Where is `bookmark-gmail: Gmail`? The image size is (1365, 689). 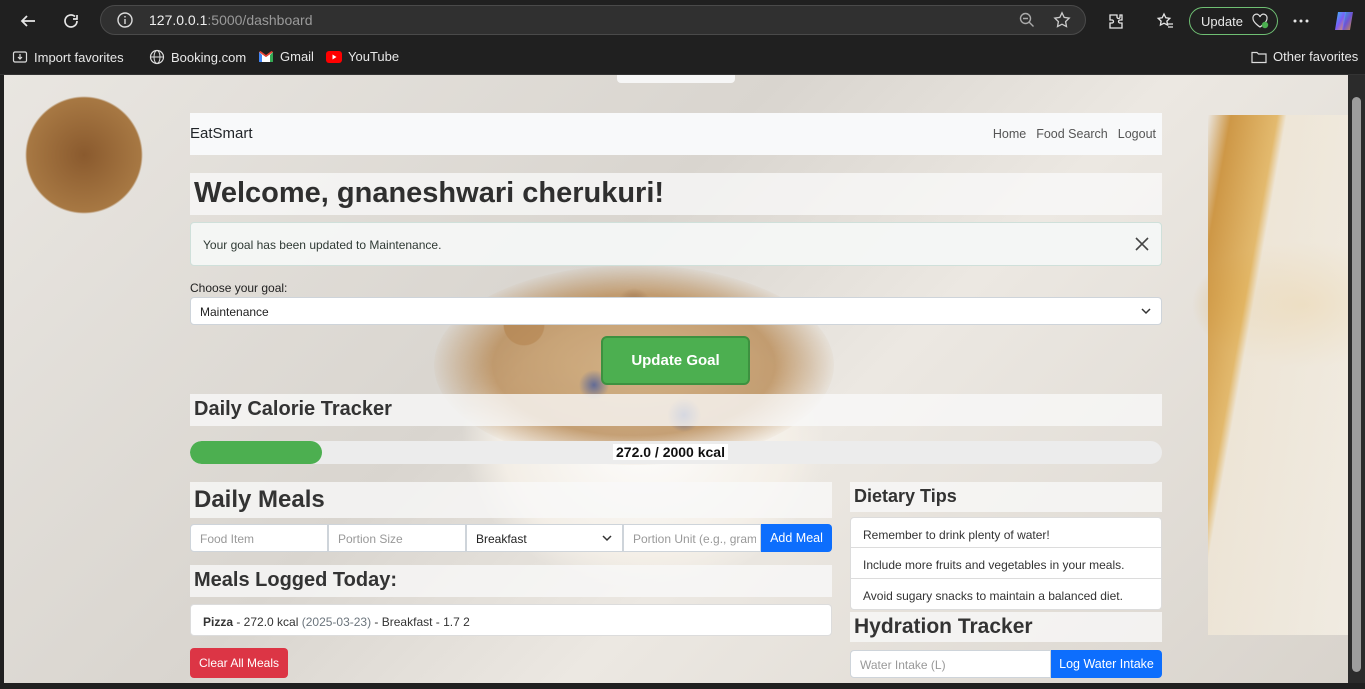 bookmark-gmail: Gmail is located at coordinates (286, 56).